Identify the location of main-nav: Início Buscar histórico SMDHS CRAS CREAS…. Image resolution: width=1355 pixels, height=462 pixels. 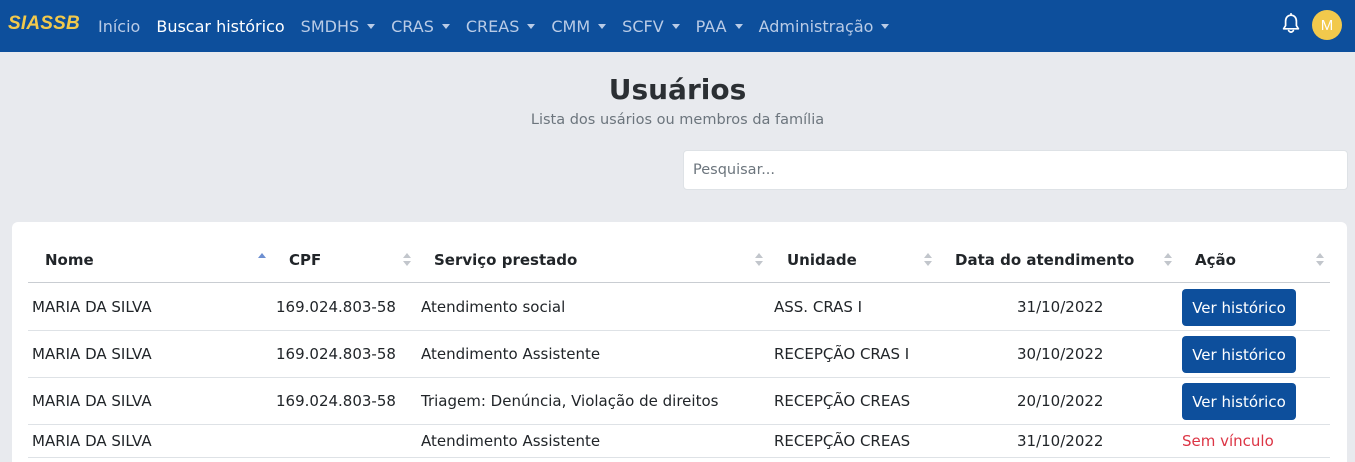
(501, 26).